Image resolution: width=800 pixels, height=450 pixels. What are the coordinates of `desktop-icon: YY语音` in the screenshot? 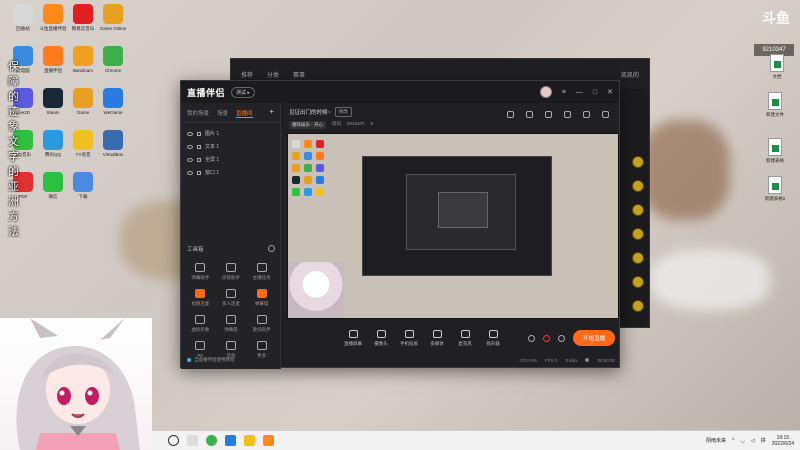 It's located at (83, 144).